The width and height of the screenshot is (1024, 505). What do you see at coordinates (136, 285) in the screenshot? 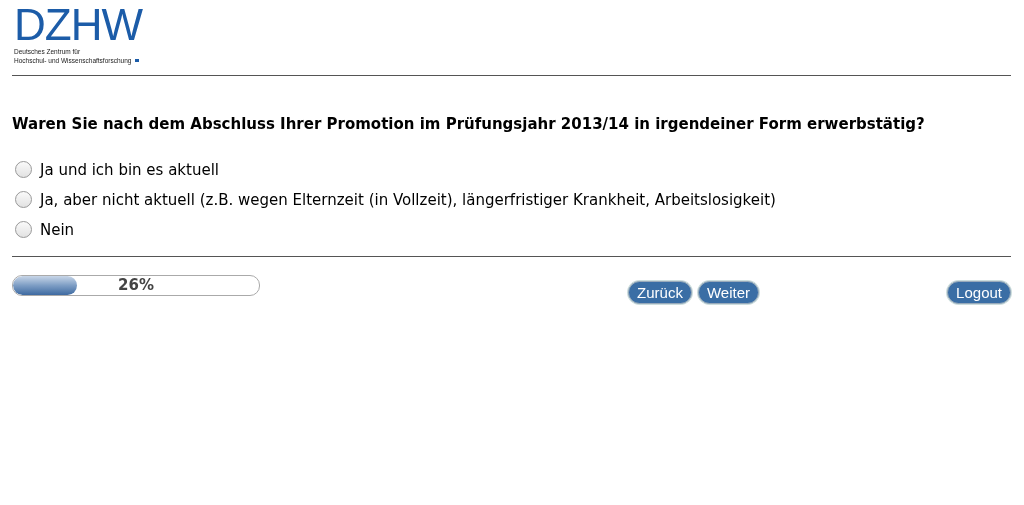
I see `progress-percent: 26%` at bounding box center [136, 285].